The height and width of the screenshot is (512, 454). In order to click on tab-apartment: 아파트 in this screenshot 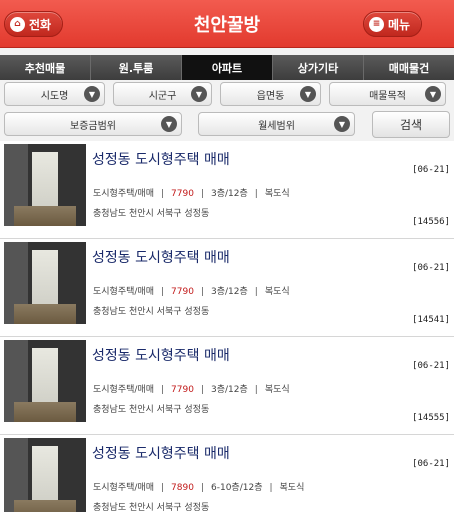, I will do `click(227, 67)`.